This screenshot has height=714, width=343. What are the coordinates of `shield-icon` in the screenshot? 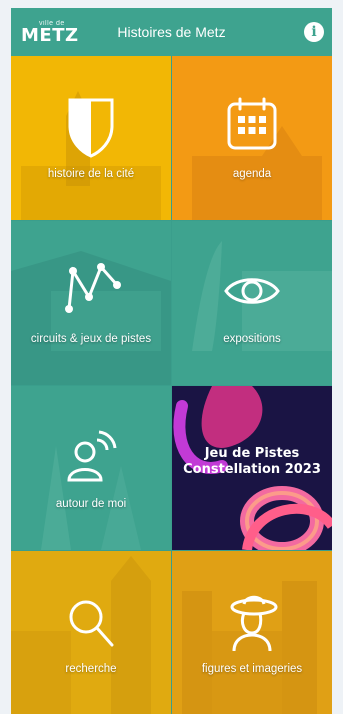 It's located at (91, 127).